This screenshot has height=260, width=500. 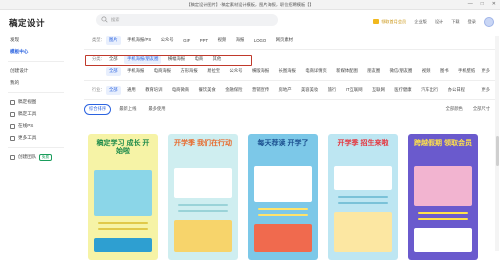 I want to click on filter-type-label: 类型：, so click(x=98, y=39).